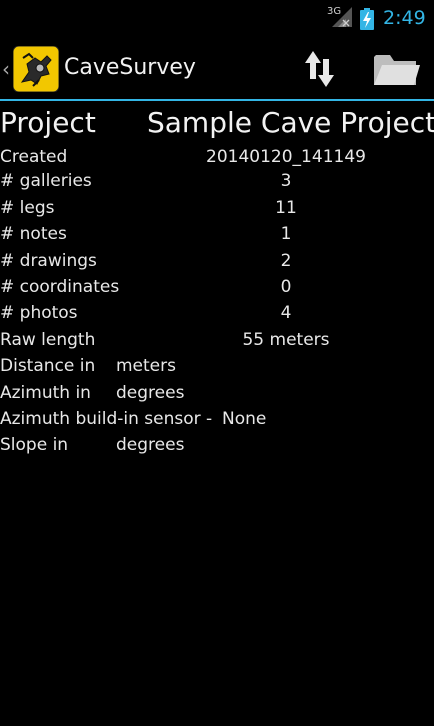  I want to click on setting-row-azimuth: Azimuth in degrees, so click(217, 396).